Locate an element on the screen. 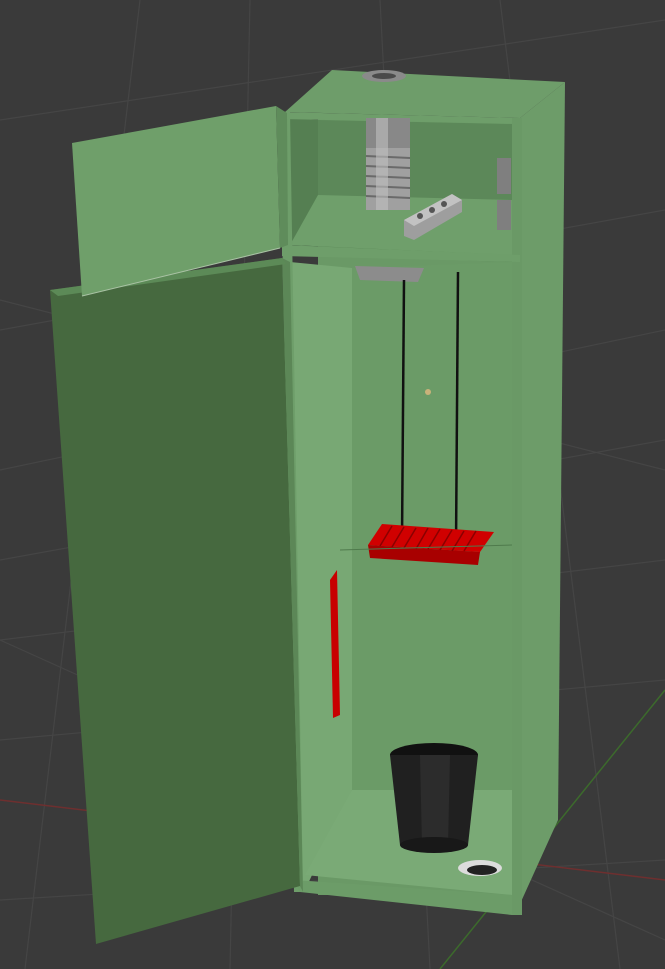 Image resolution: width=665 pixels, height=969 pixels. upper-right-block is located at coordinates (504, 176).